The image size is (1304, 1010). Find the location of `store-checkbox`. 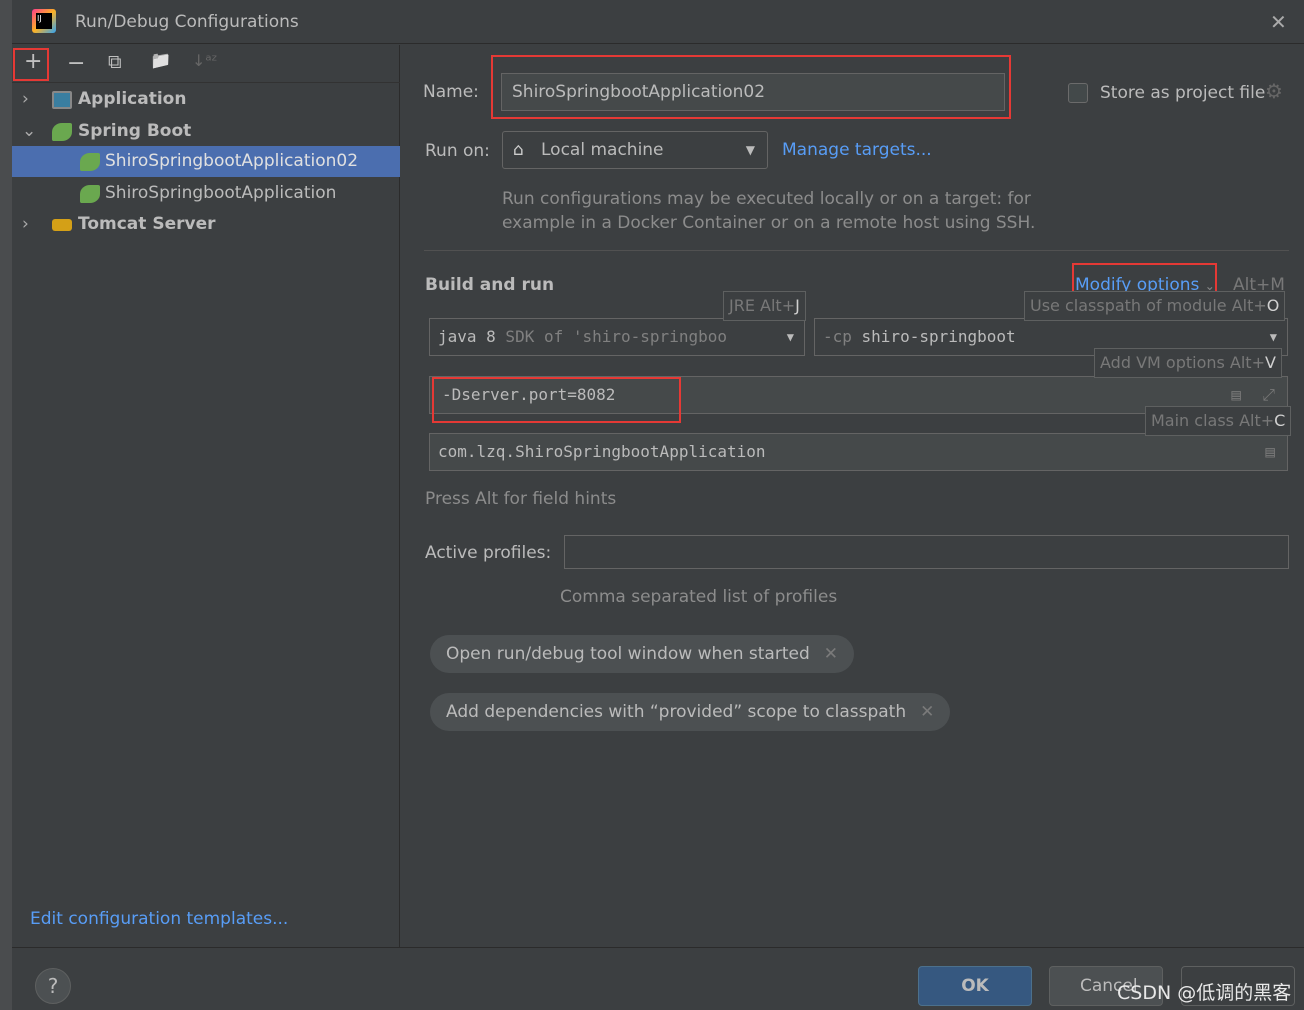

store-checkbox is located at coordinates (1078, 93).